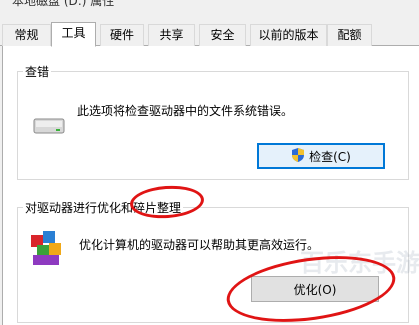 The width and height of the screenshot is (419, 325). I want to click on drive-icon, so click(49, 126).